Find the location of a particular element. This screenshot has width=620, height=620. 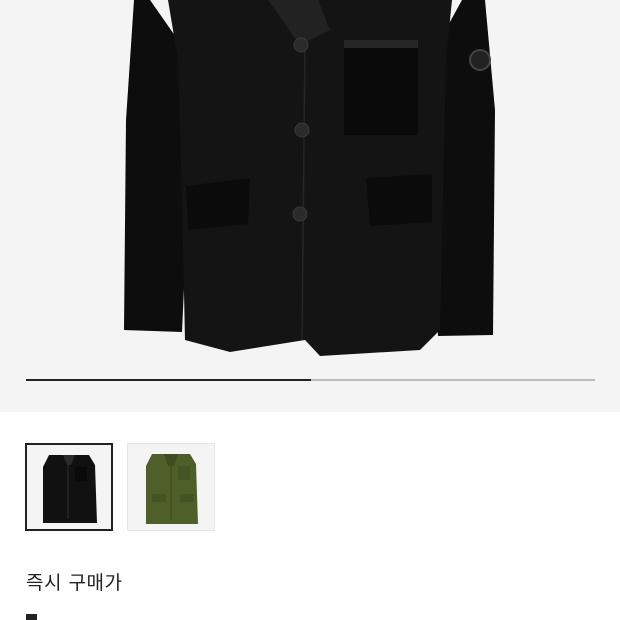

thumbnail-black is located at coordinates (69, 487).